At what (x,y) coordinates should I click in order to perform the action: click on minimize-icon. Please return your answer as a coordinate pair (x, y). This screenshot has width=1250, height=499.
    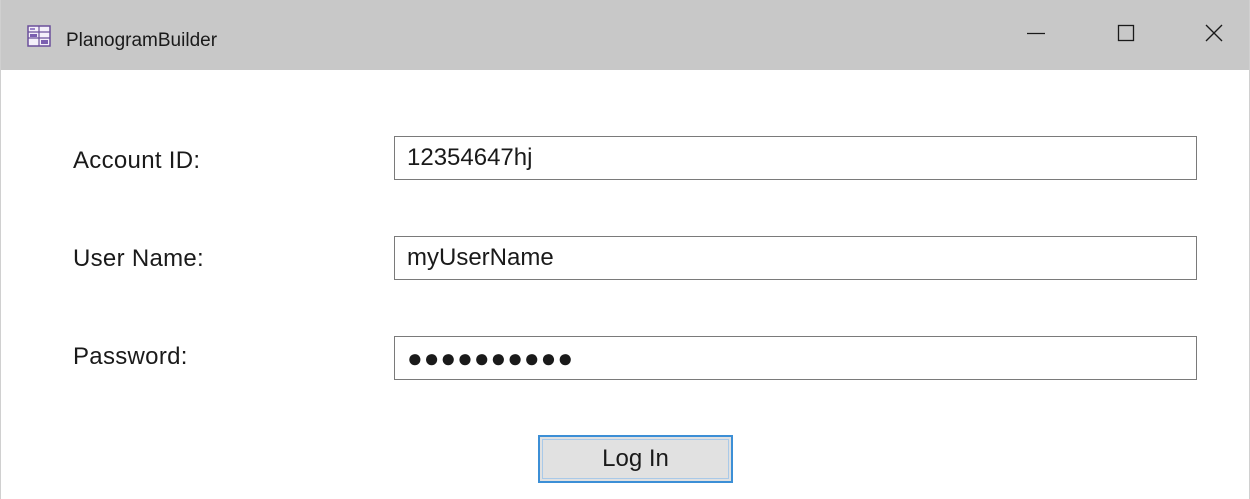
    Looking at the image, I should click on (1036, 35).